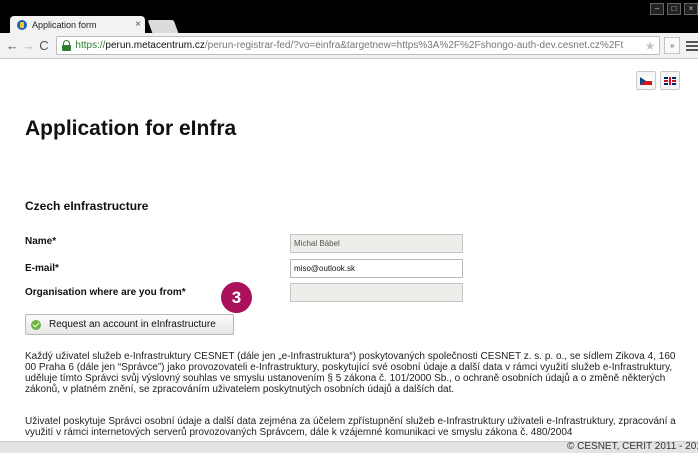  What do you see at coordinates (691, 9) in the screenshot?
I see `close-window-icon: ×` at bounding box center [691, 9].